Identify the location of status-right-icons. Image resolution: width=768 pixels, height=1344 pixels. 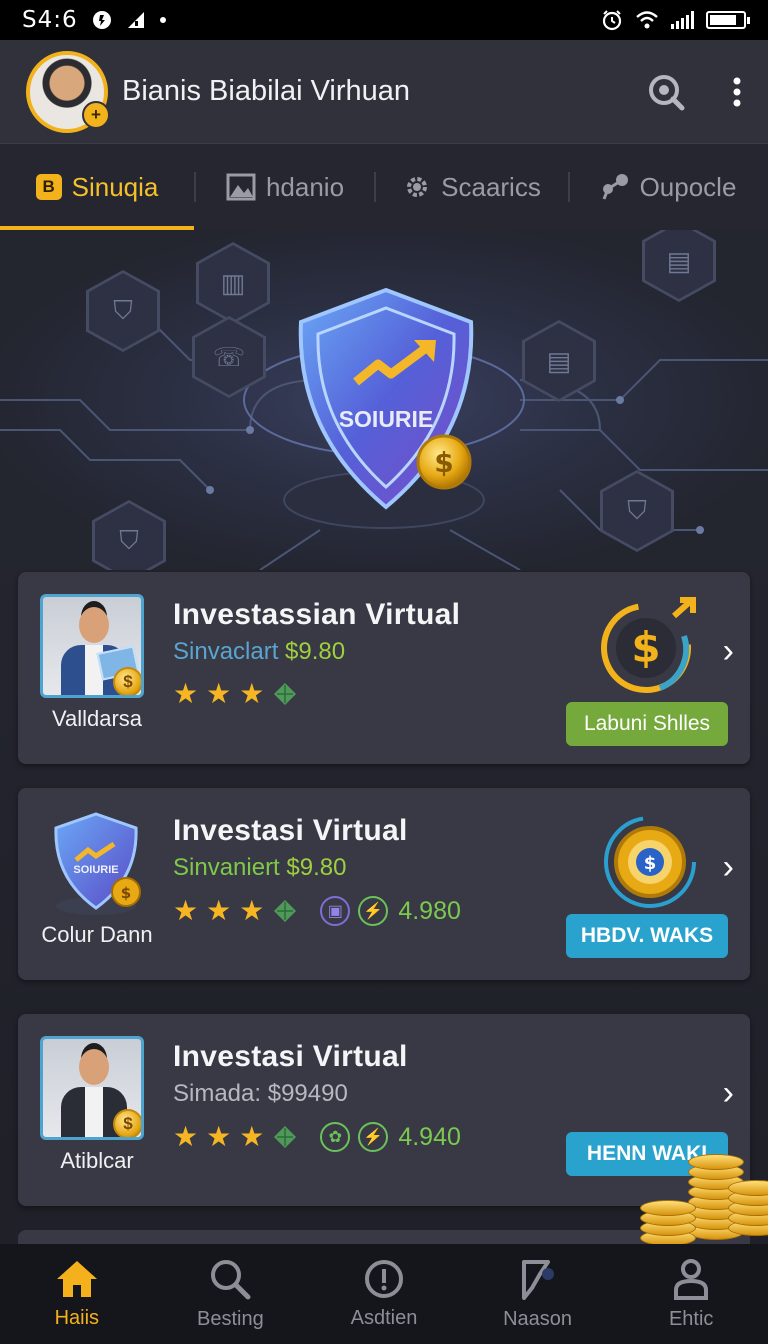
(675, 20).